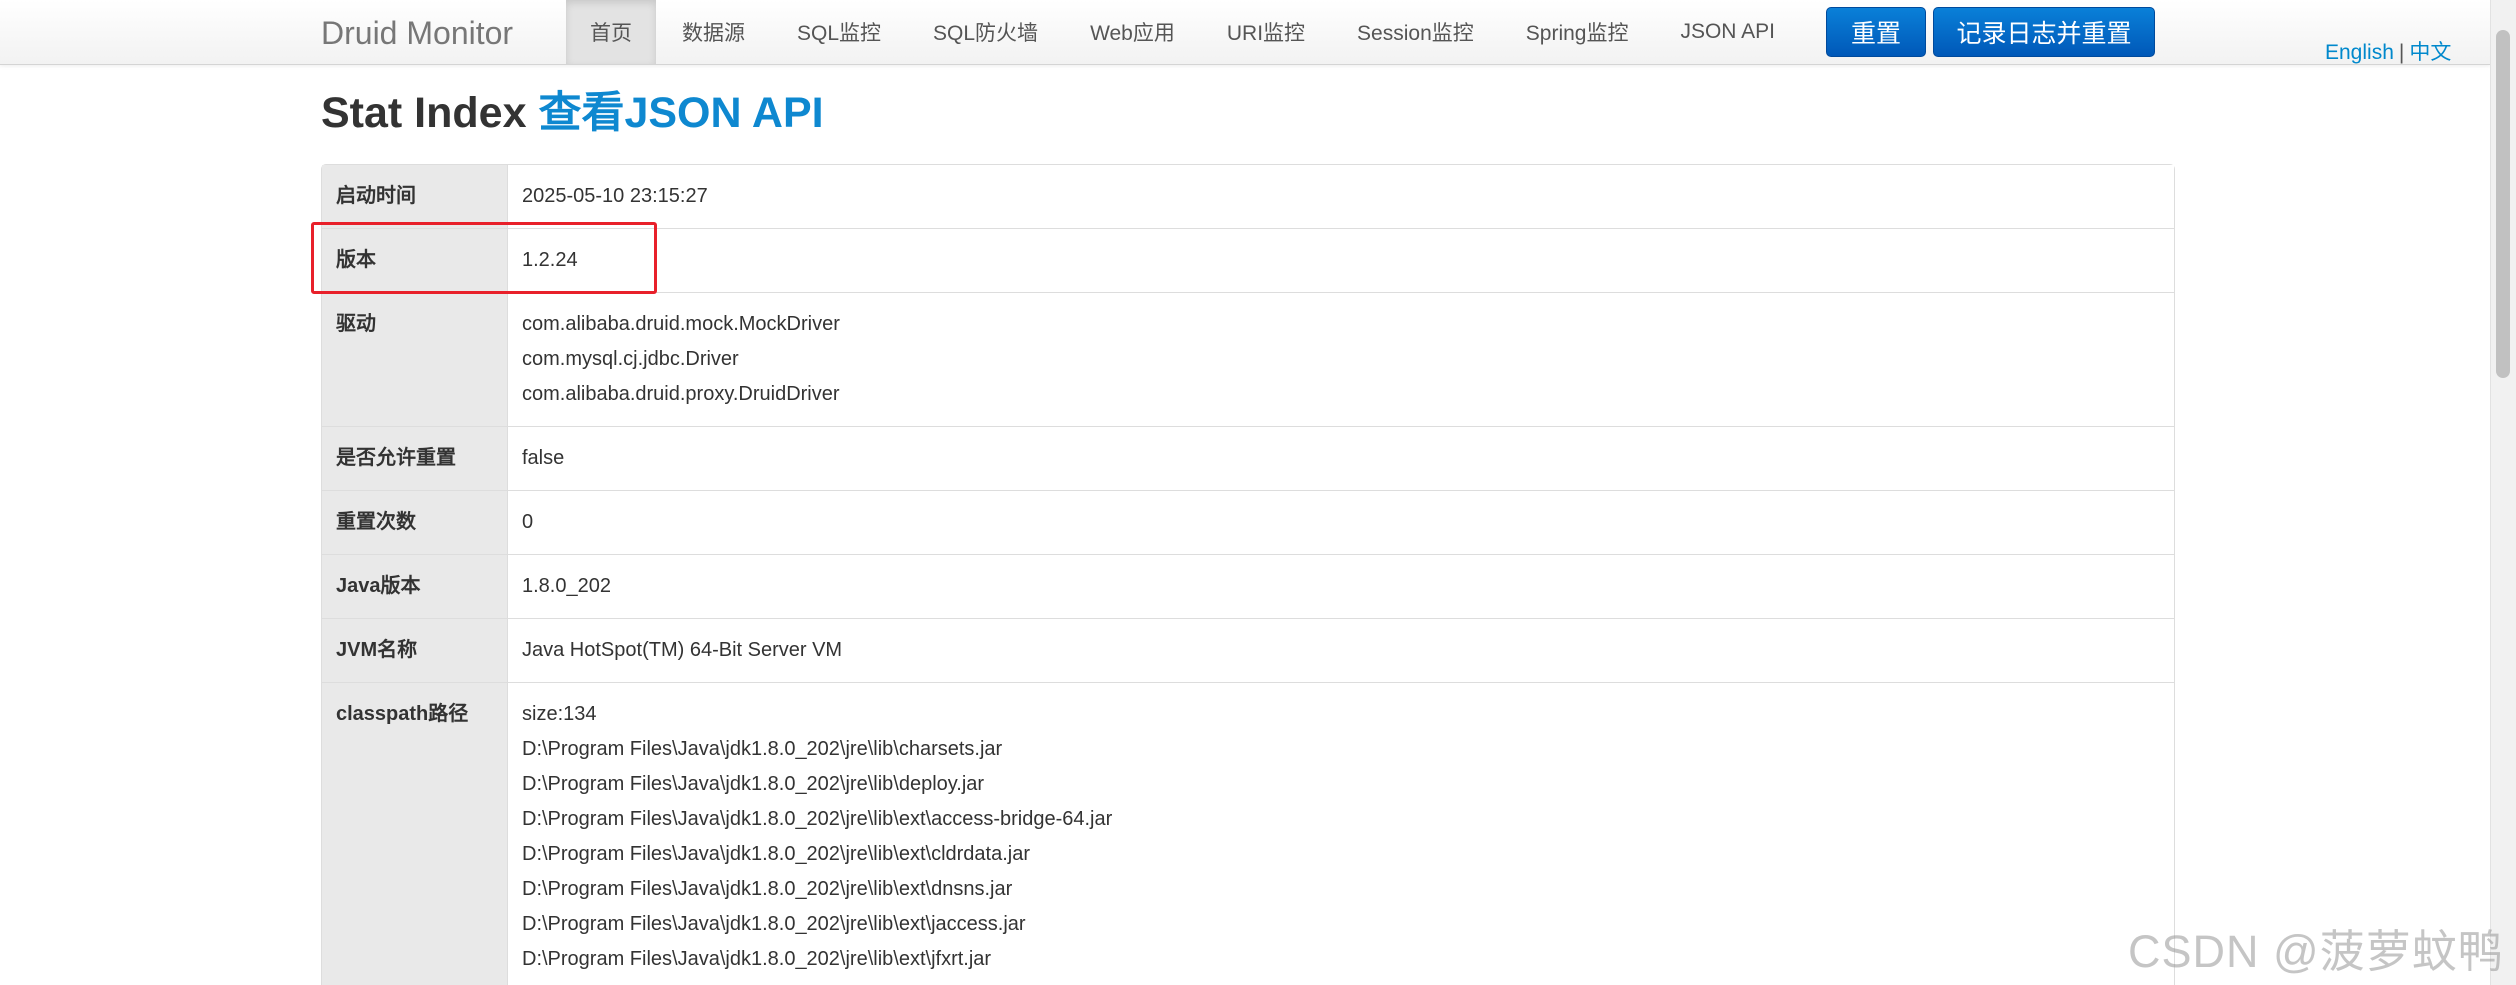  What do you see at coordinates (681, 324) in the screenshot?
I see `stat-value-line: com.alibaba.druid.mock.MockDriver` at bounding box center [681, 324].